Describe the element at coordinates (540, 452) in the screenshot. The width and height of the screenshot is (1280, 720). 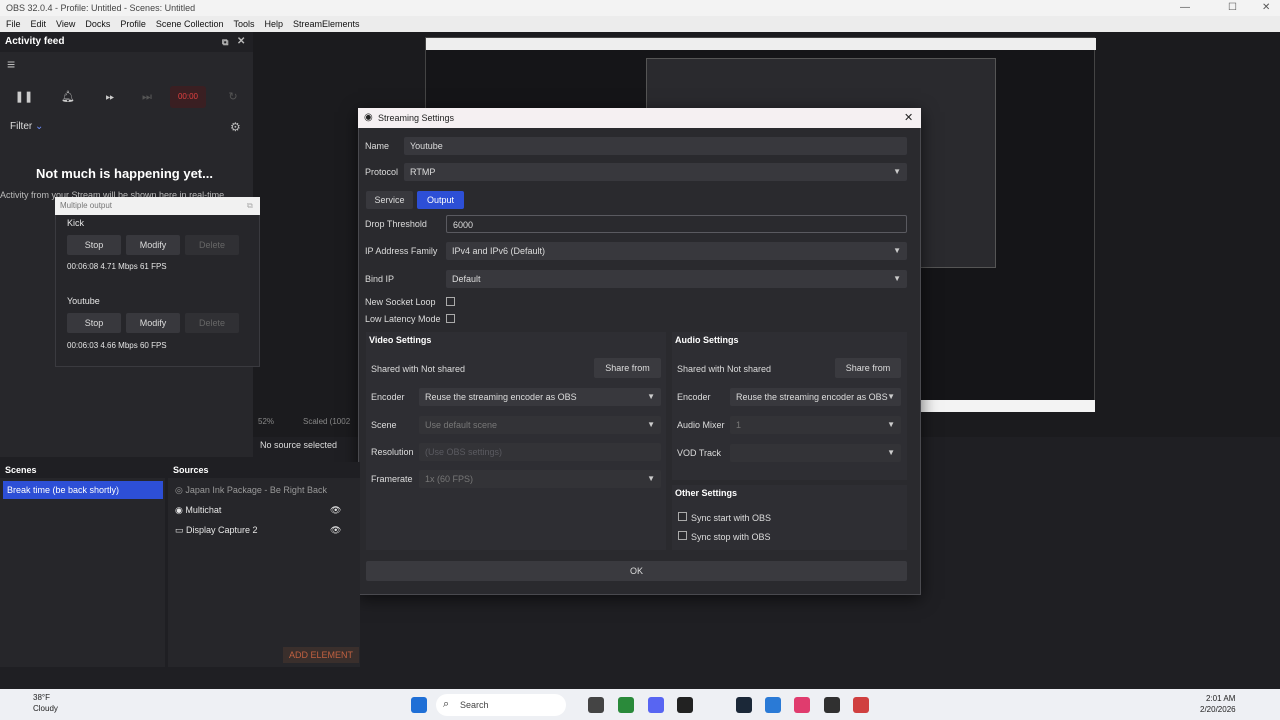
I see `resolution-input: (Use OBS settings)` at that location.